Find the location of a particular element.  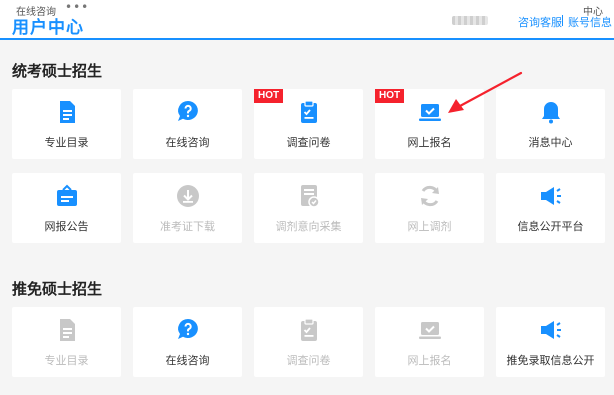

service-card-label: 消息中心 is located at coordinates (550, 142).